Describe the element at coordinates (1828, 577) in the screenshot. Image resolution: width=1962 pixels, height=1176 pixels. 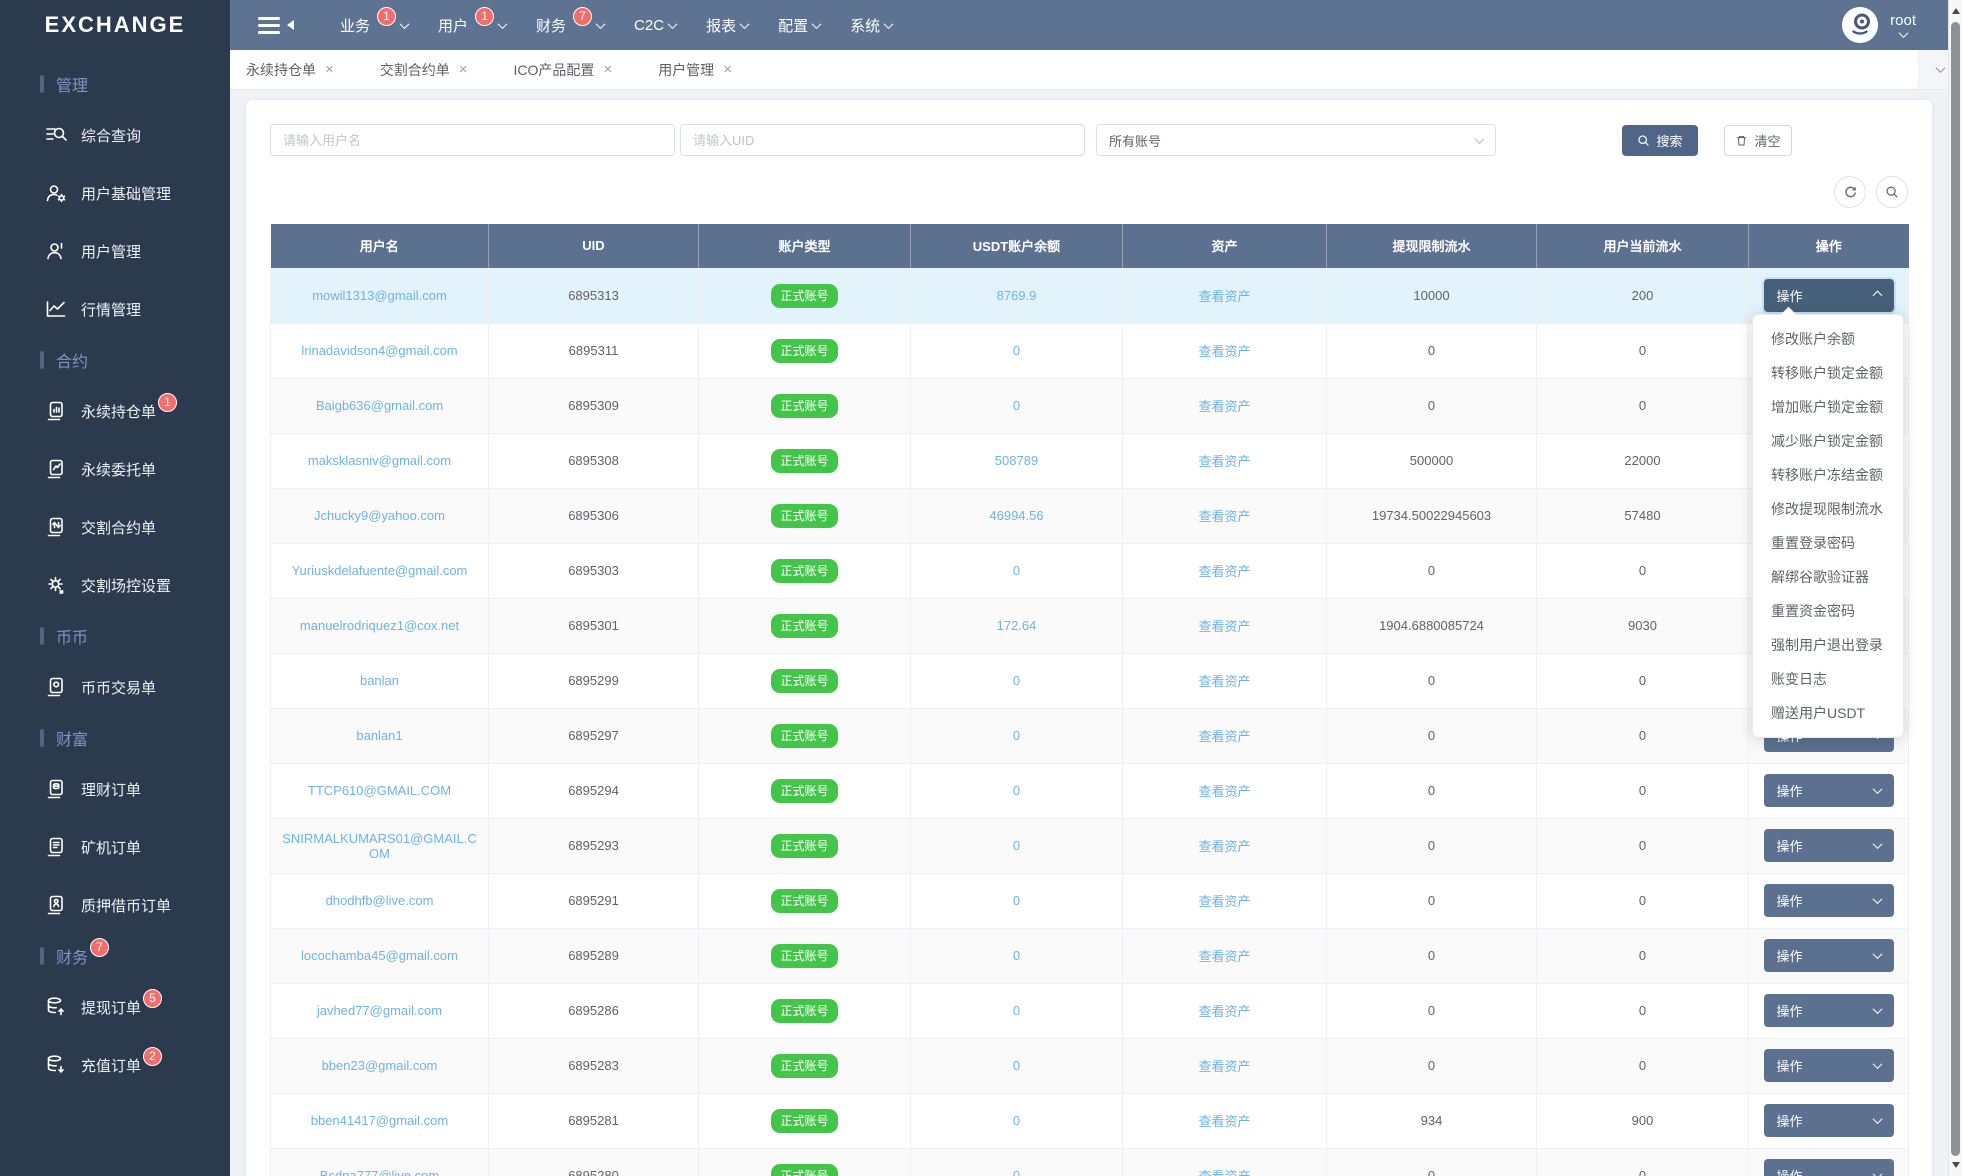
I see `action-menu-item: 解绑谷歌验证器` at that location.